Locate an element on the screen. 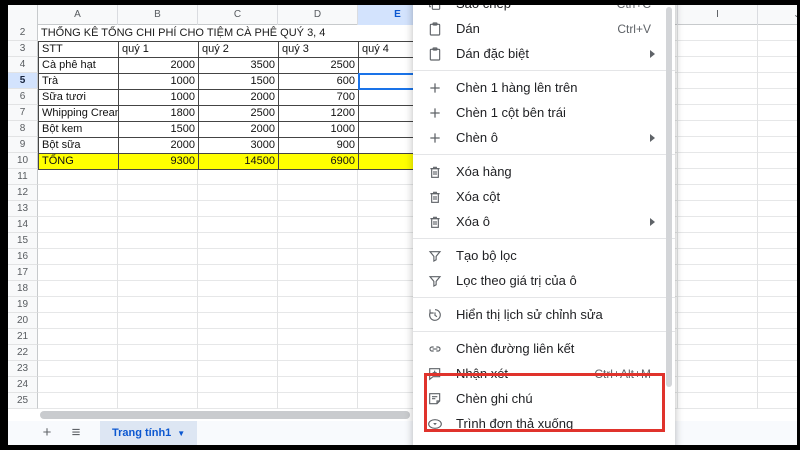 The height and width of the screenshot is (450, 800). cell: quý 3 is located at coordinates (319, 50).